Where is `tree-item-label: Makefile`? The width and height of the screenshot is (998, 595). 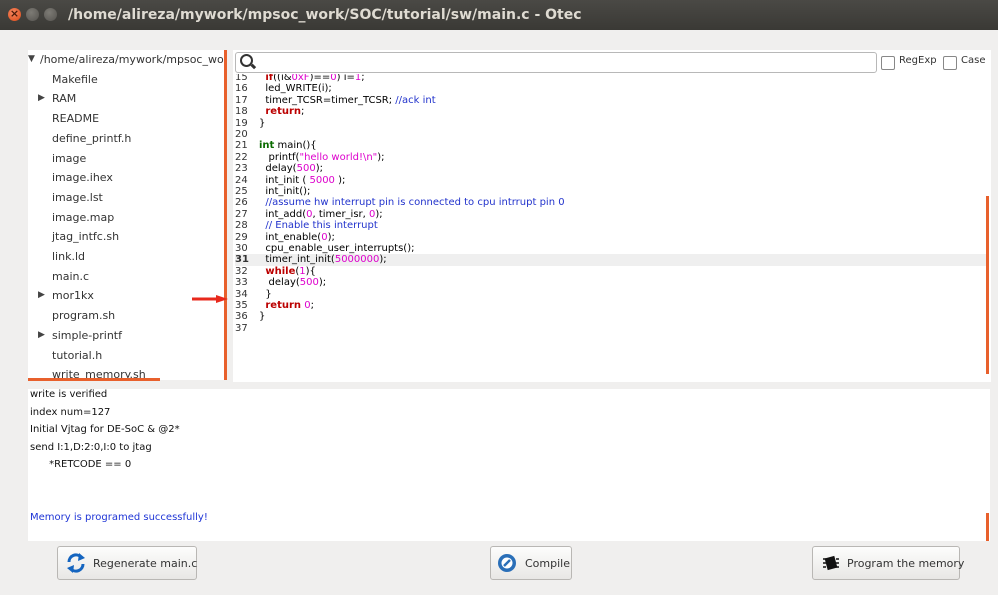
tree-item-label: Makefile is located at coordinates (75, 79).